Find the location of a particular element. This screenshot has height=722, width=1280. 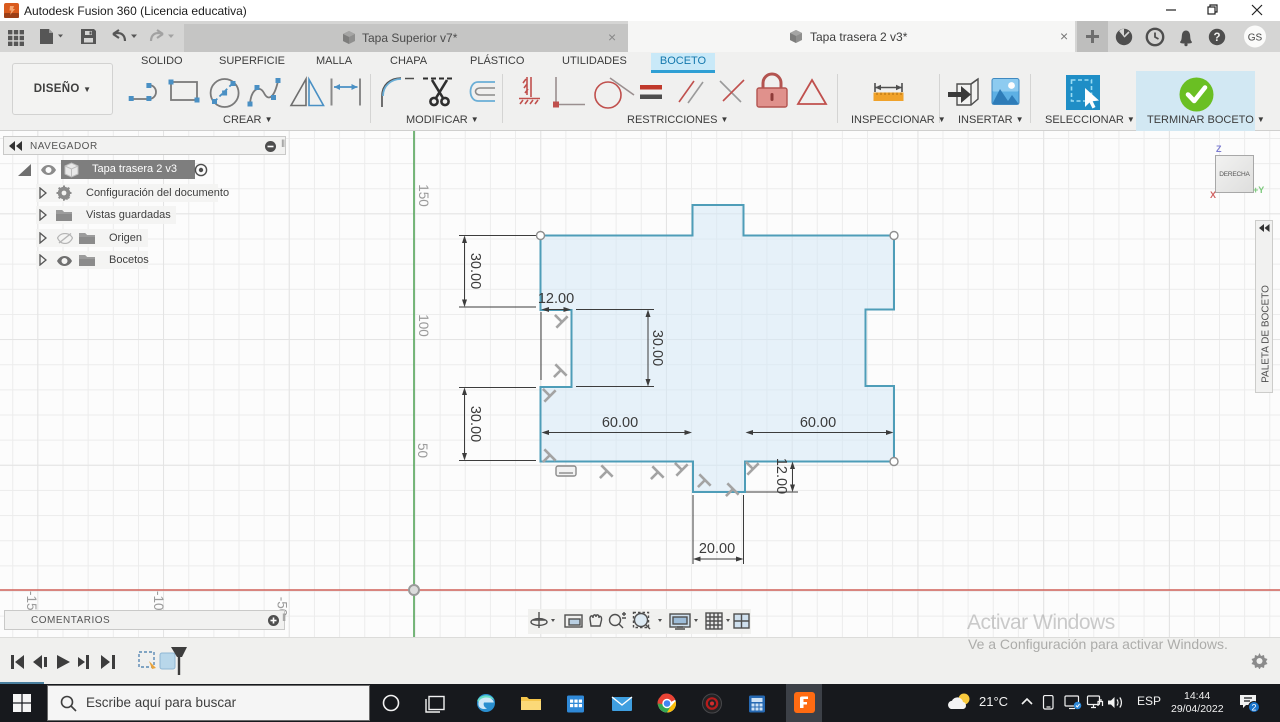

svg-text: 20.00 is located at coordinates (717, 549).